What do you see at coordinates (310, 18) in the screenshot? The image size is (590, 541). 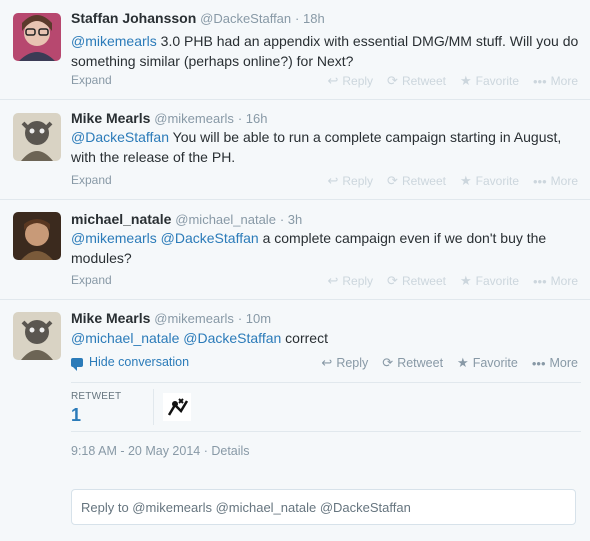 I see `tweet-time: · 18h` at bounding box center [310, 18].